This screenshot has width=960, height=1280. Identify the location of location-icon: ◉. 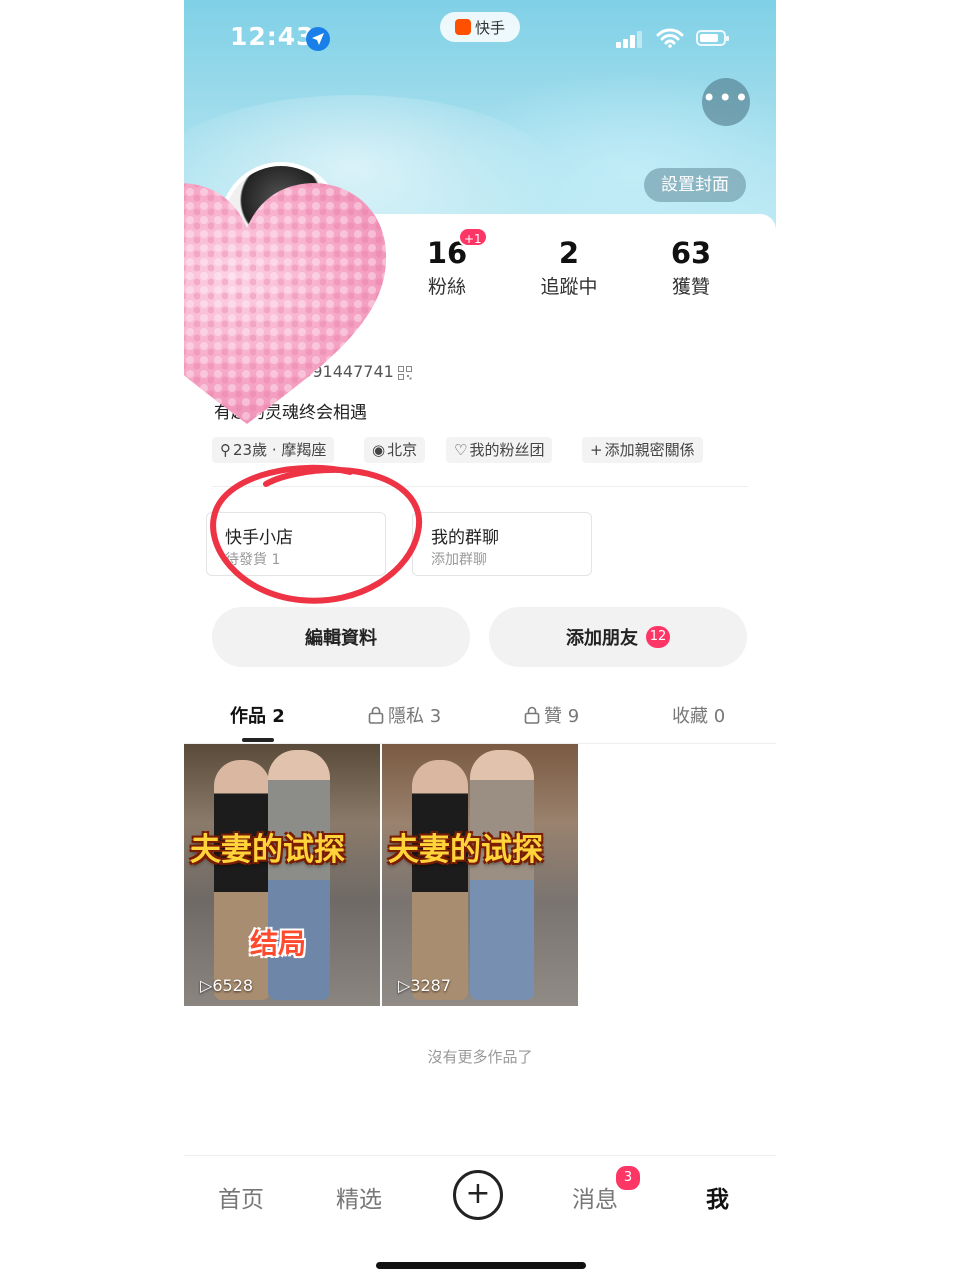
(379, 450).